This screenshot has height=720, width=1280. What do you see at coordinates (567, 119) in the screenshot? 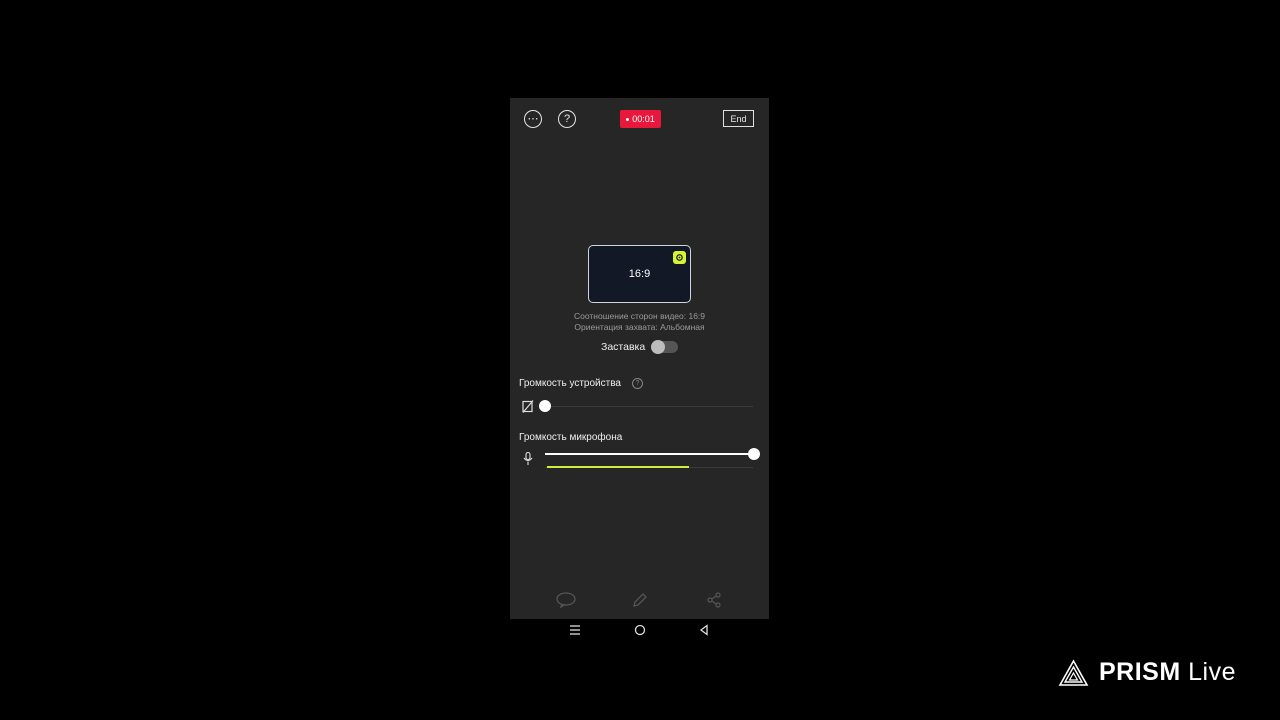
I see `help-icon: ?` at bounding box center [567, 119].